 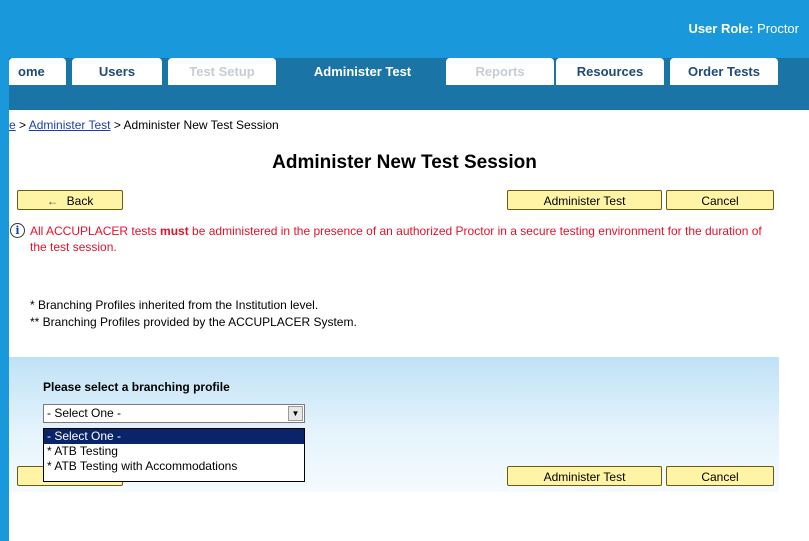 What do you see at coordinates (17, 230) in the screenshot?
I see `info-icon: i` at bounding box center [17, 230].